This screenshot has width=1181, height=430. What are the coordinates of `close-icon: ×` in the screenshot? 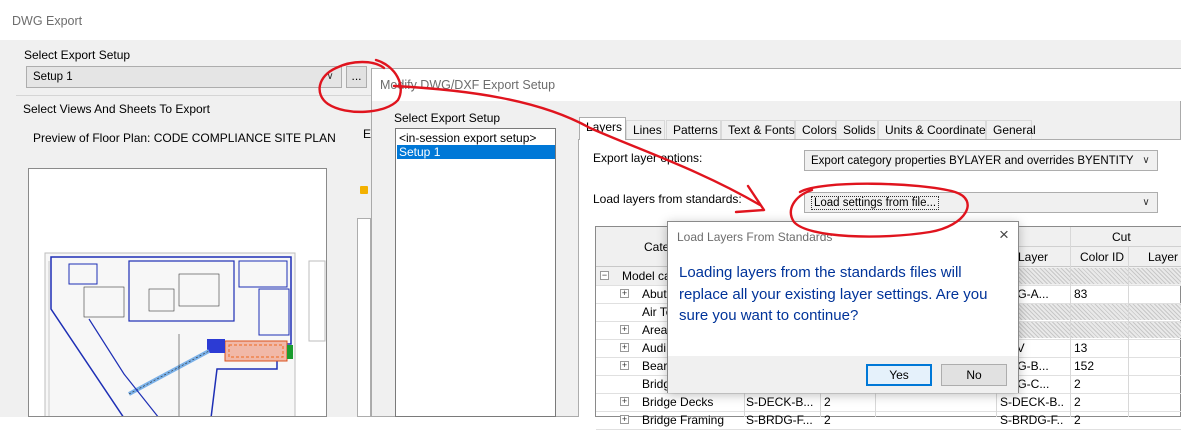 It's located at (1004, 235).